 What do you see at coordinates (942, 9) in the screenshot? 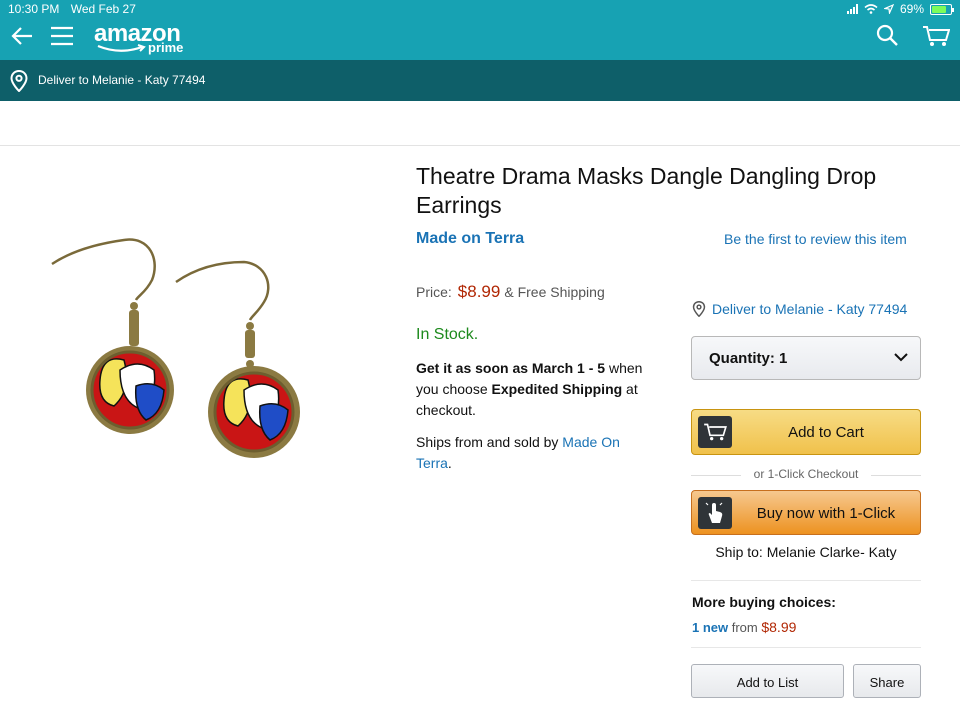
I see `battery-icon` at bounding box center [942, 9].